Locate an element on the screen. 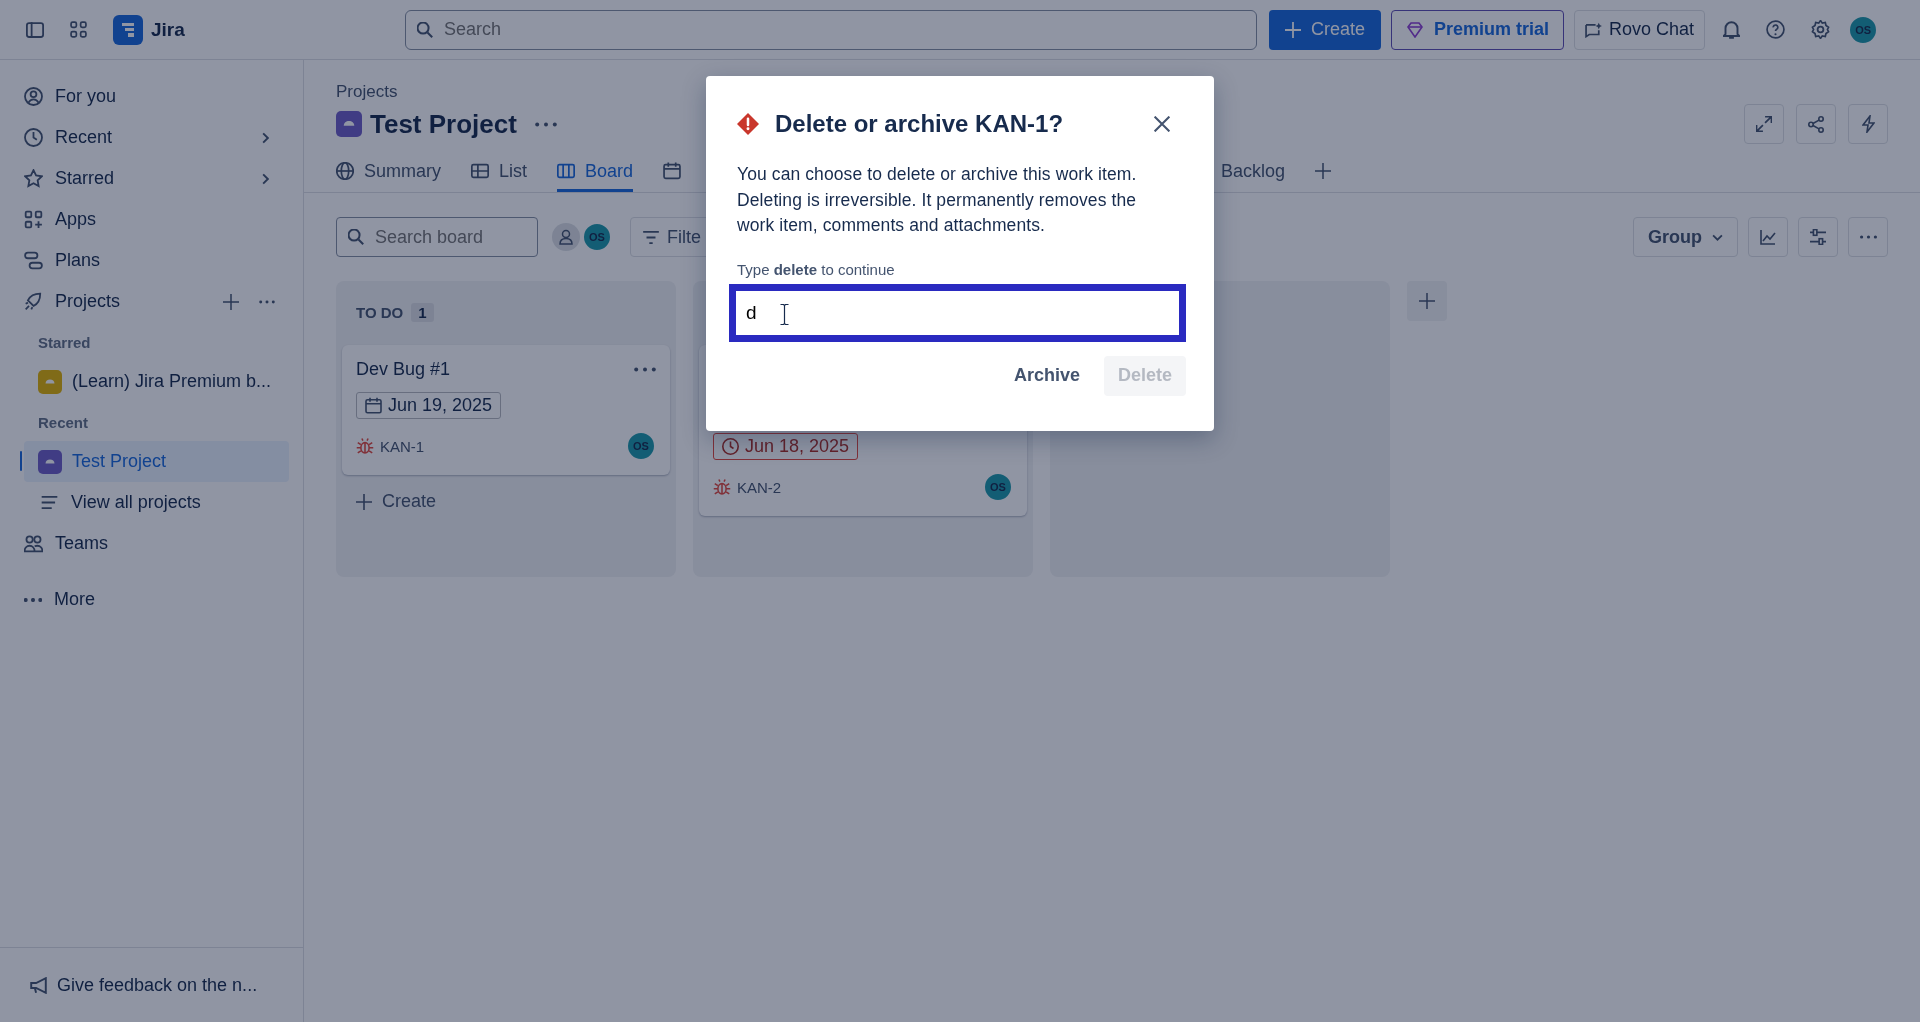 The image size is (1920, 1022). issue-count: 1 is located at coordinates (422, 312).